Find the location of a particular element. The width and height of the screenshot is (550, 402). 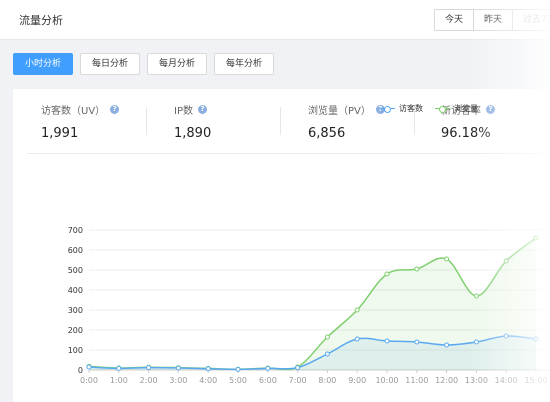

x-tick-label: 13:00 is located at coordinates (476, 380).